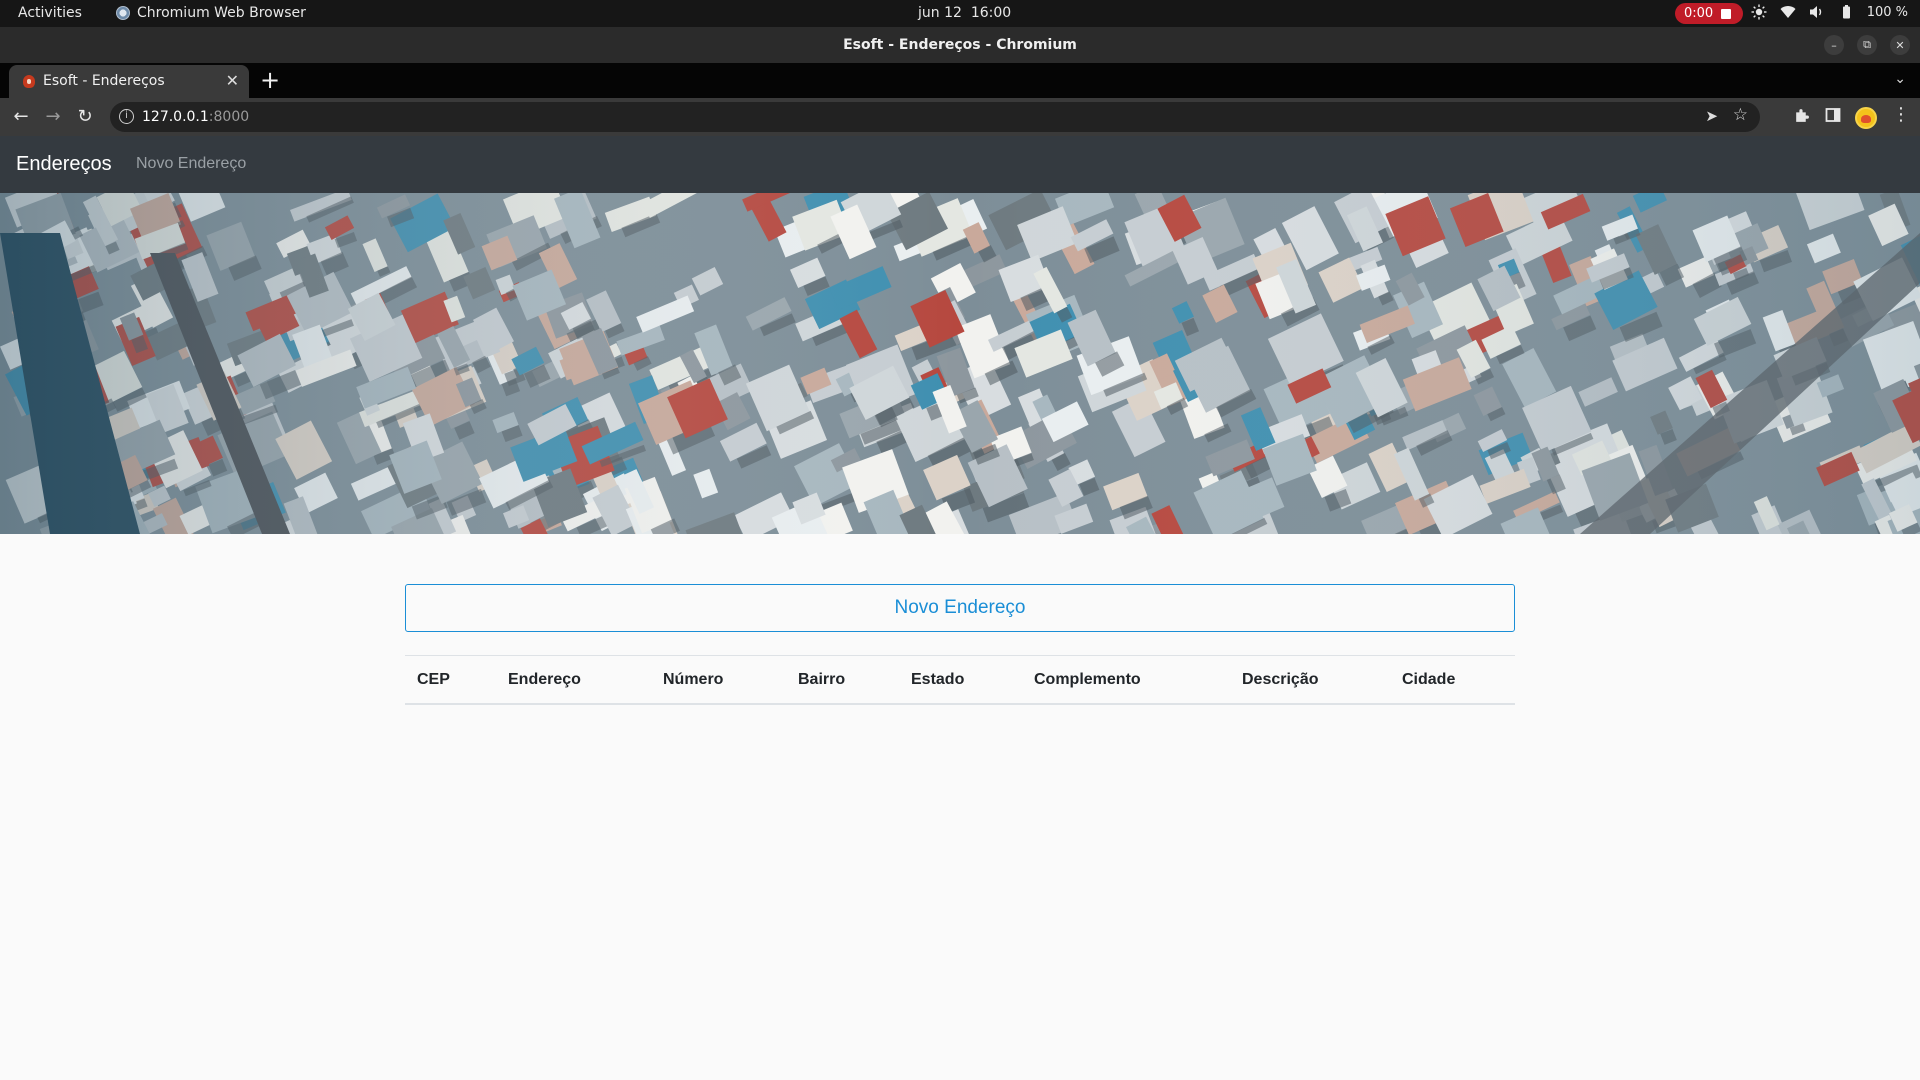 This screenshot has width=1920, height=1080. What do you see at coordinates (991, 13) in the screenshot?
I see `time: 16:00` at bounding box center [991, 13].